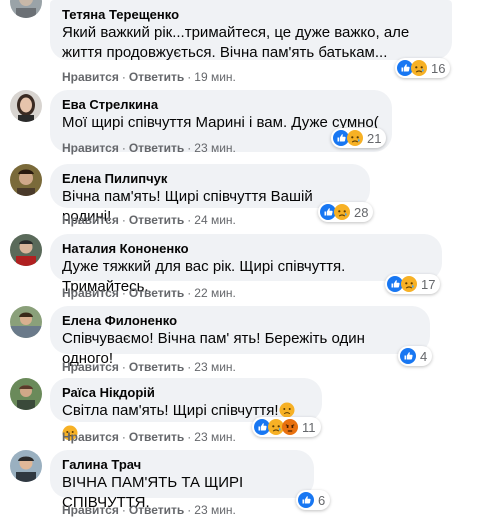  I want to click on comment-time: 19 мин., so click(215, 77).